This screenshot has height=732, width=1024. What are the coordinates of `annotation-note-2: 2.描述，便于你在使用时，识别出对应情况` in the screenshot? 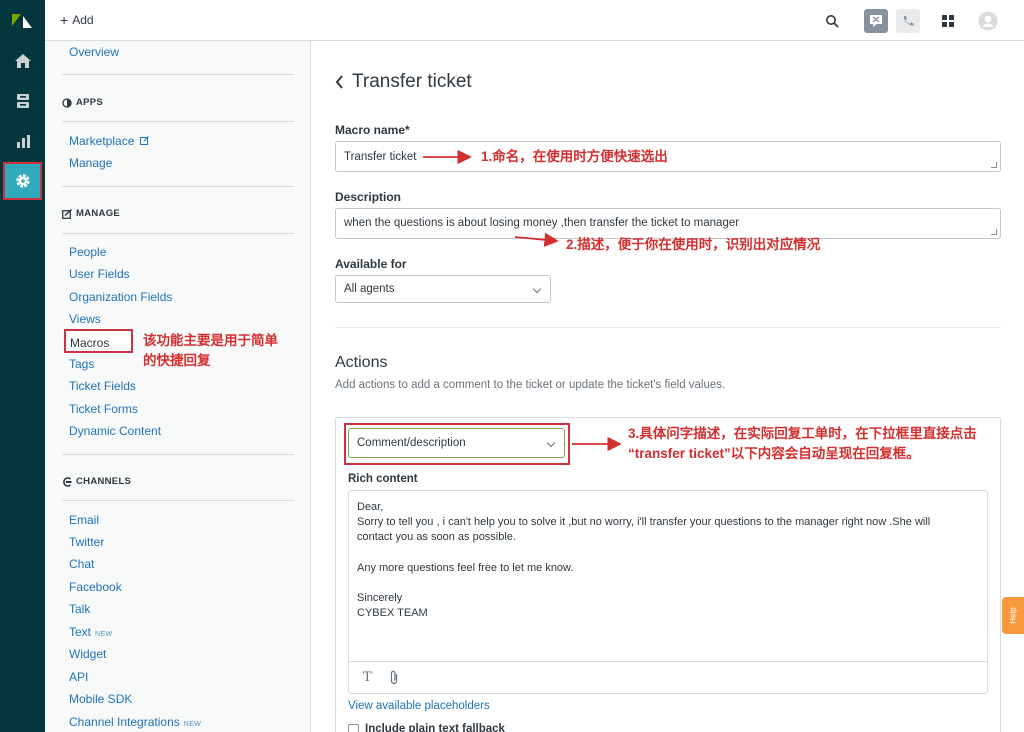 It's located at (693, 244).